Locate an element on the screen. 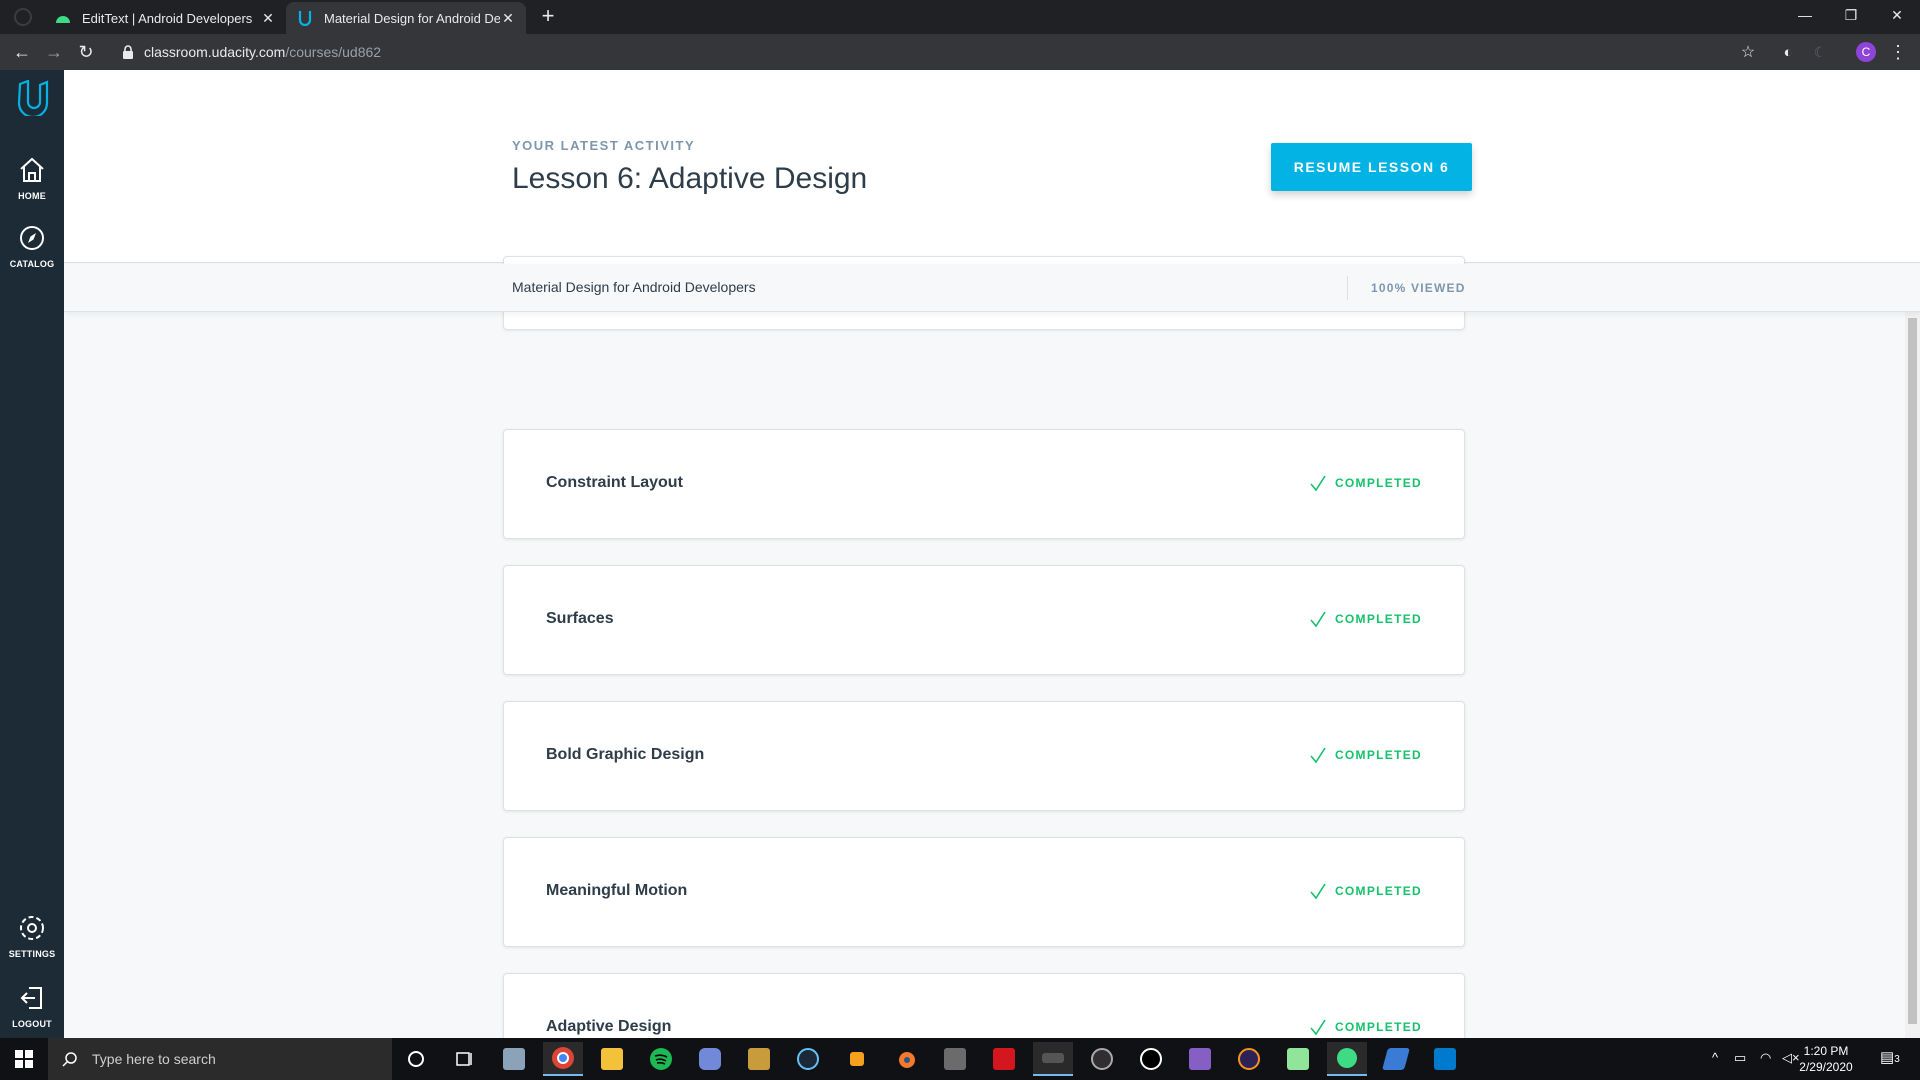  side-navigation: HOME CATALOG SETTINGS LOGOUT is located at coordinates (32, 554).